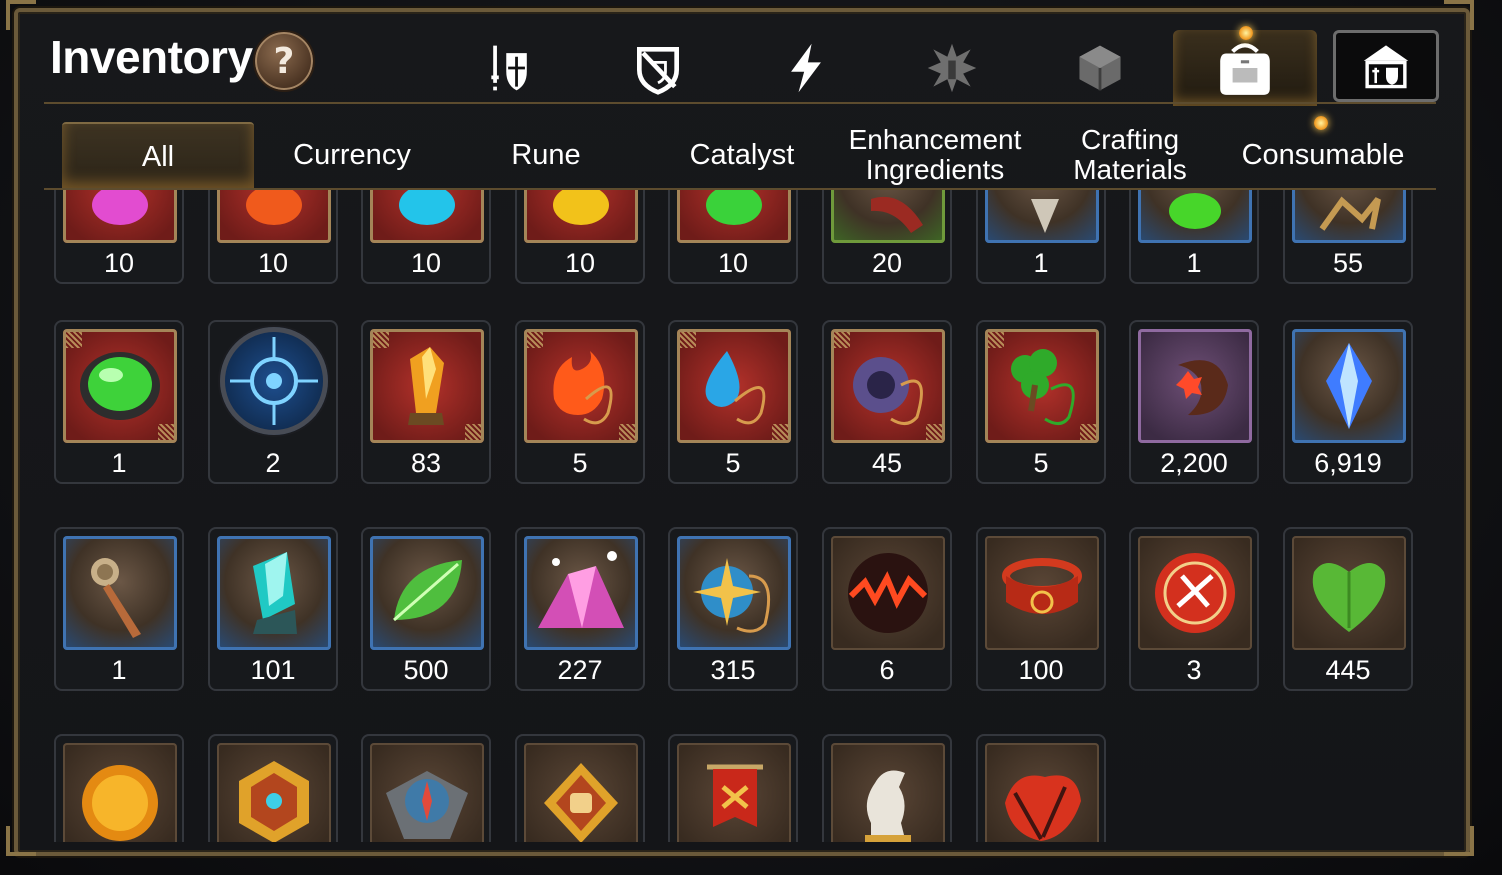 The height and width of the screenshot is (875, 1502). I want to click on item-quantity: 6, so click(887, 670).